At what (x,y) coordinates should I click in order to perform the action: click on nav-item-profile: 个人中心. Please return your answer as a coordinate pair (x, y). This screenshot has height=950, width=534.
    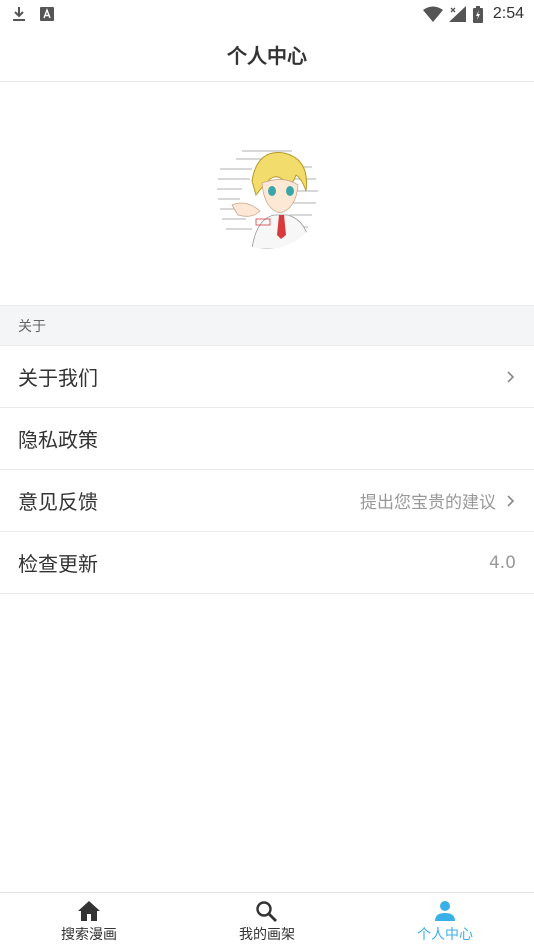
    Looking at the image, I should click on (445, 921).